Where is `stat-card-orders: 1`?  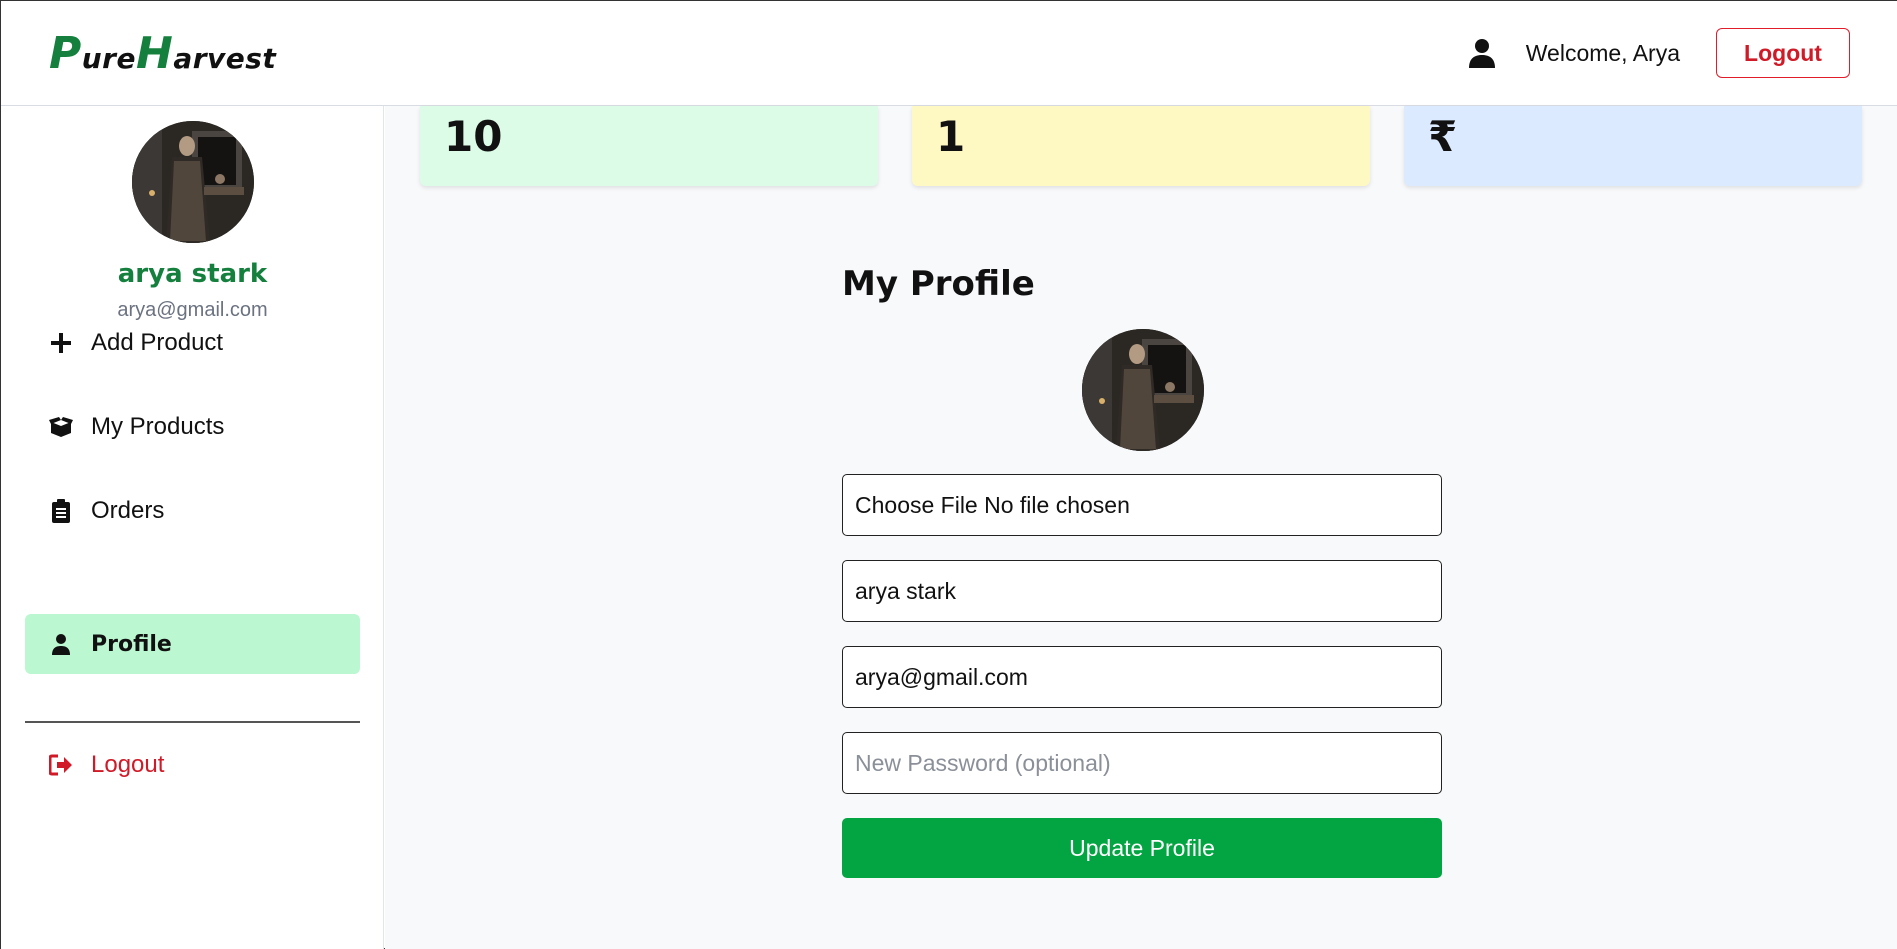
stat-card-orders: 1 is located at coordinates (1141, 146).